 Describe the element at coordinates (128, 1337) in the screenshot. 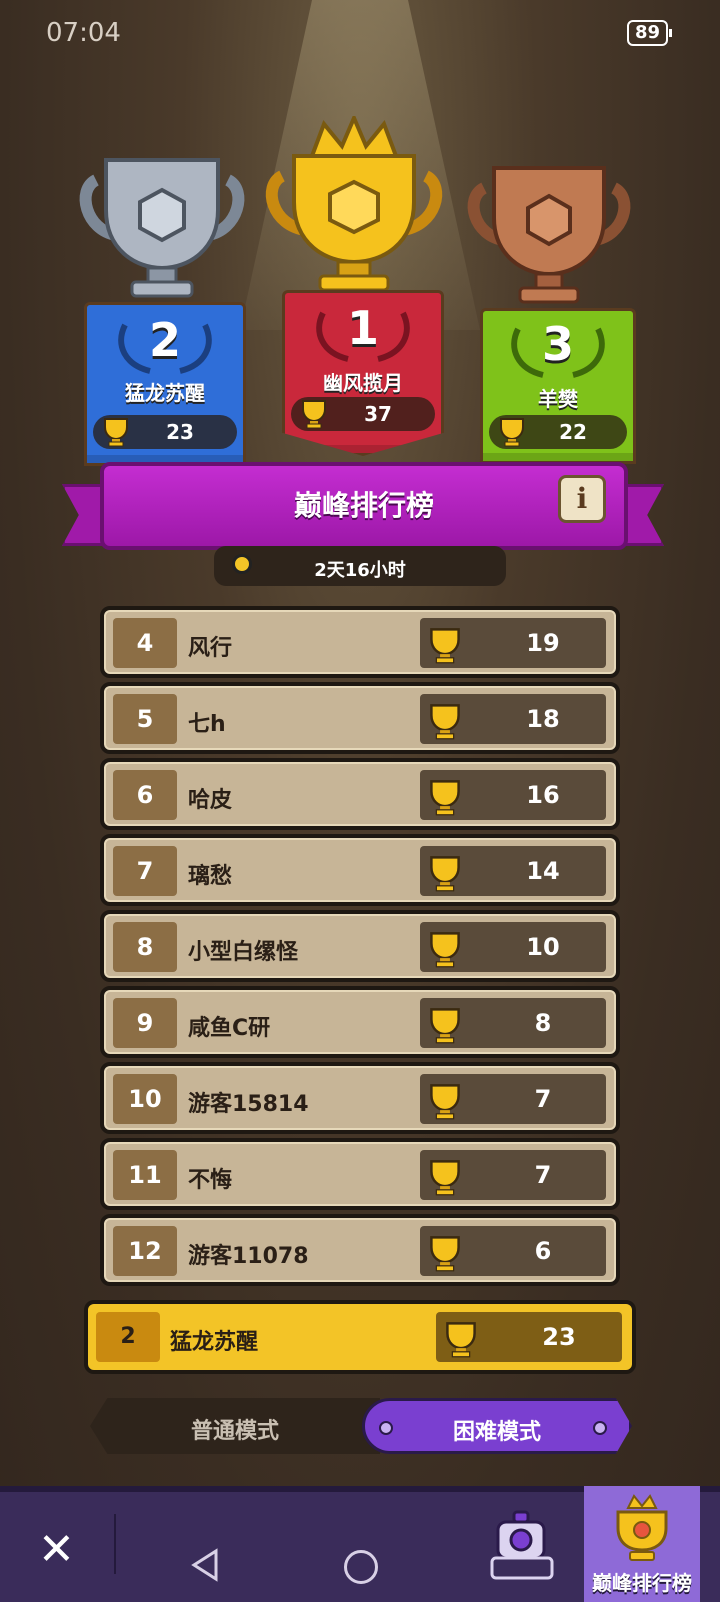

I see `my-rank: 2` at that location.